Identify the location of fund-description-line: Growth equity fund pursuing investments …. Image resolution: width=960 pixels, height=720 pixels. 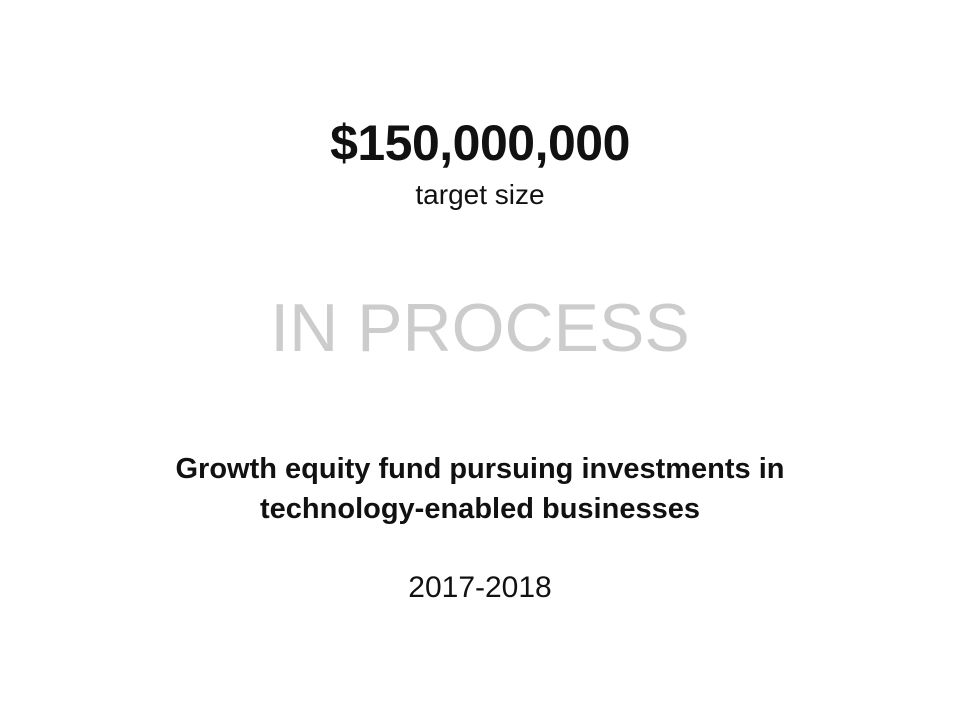
(480, 469).